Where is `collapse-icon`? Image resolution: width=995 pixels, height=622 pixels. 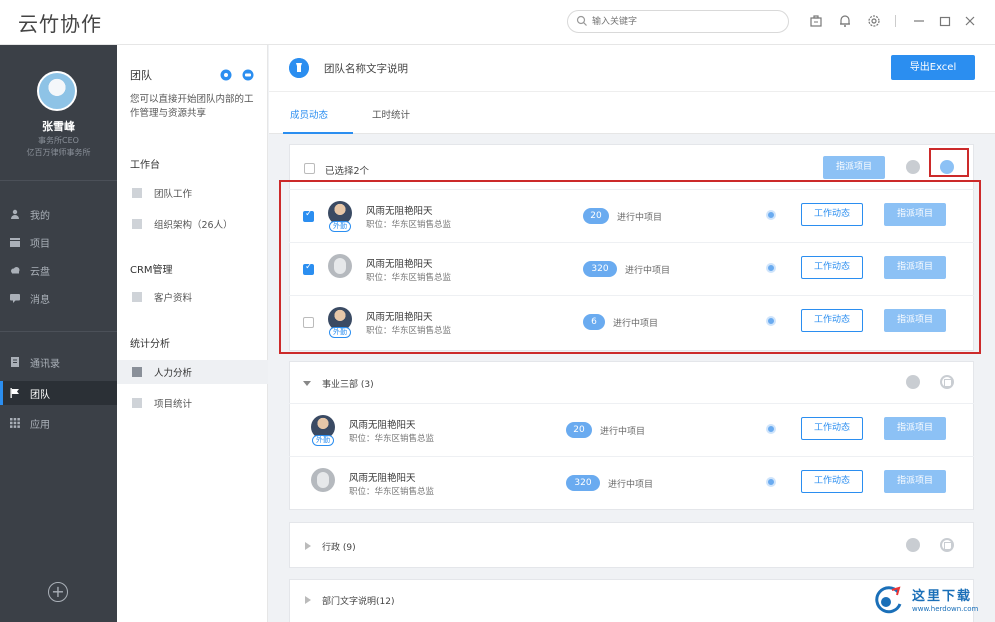
collapse-icon is located at coordinates (947, 167).